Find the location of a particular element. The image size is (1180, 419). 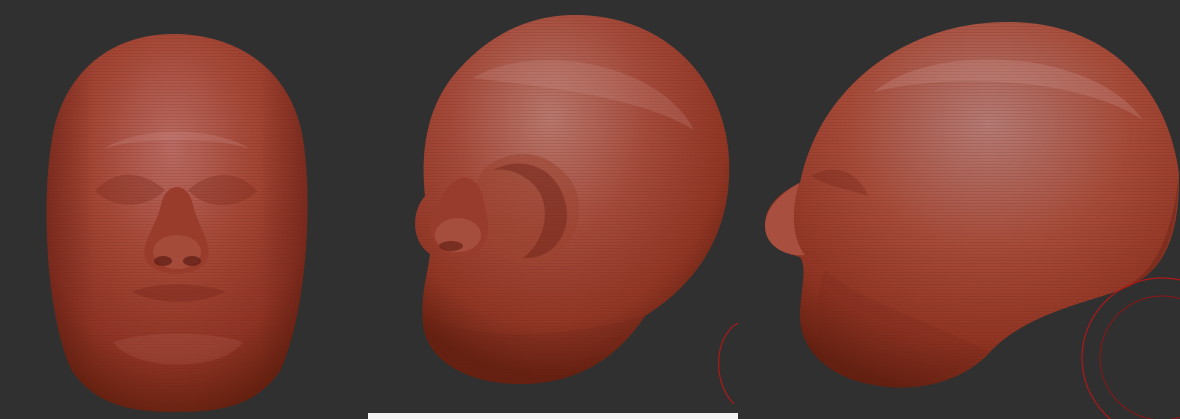

front-left-nostril is located at coordinates (163, 261).